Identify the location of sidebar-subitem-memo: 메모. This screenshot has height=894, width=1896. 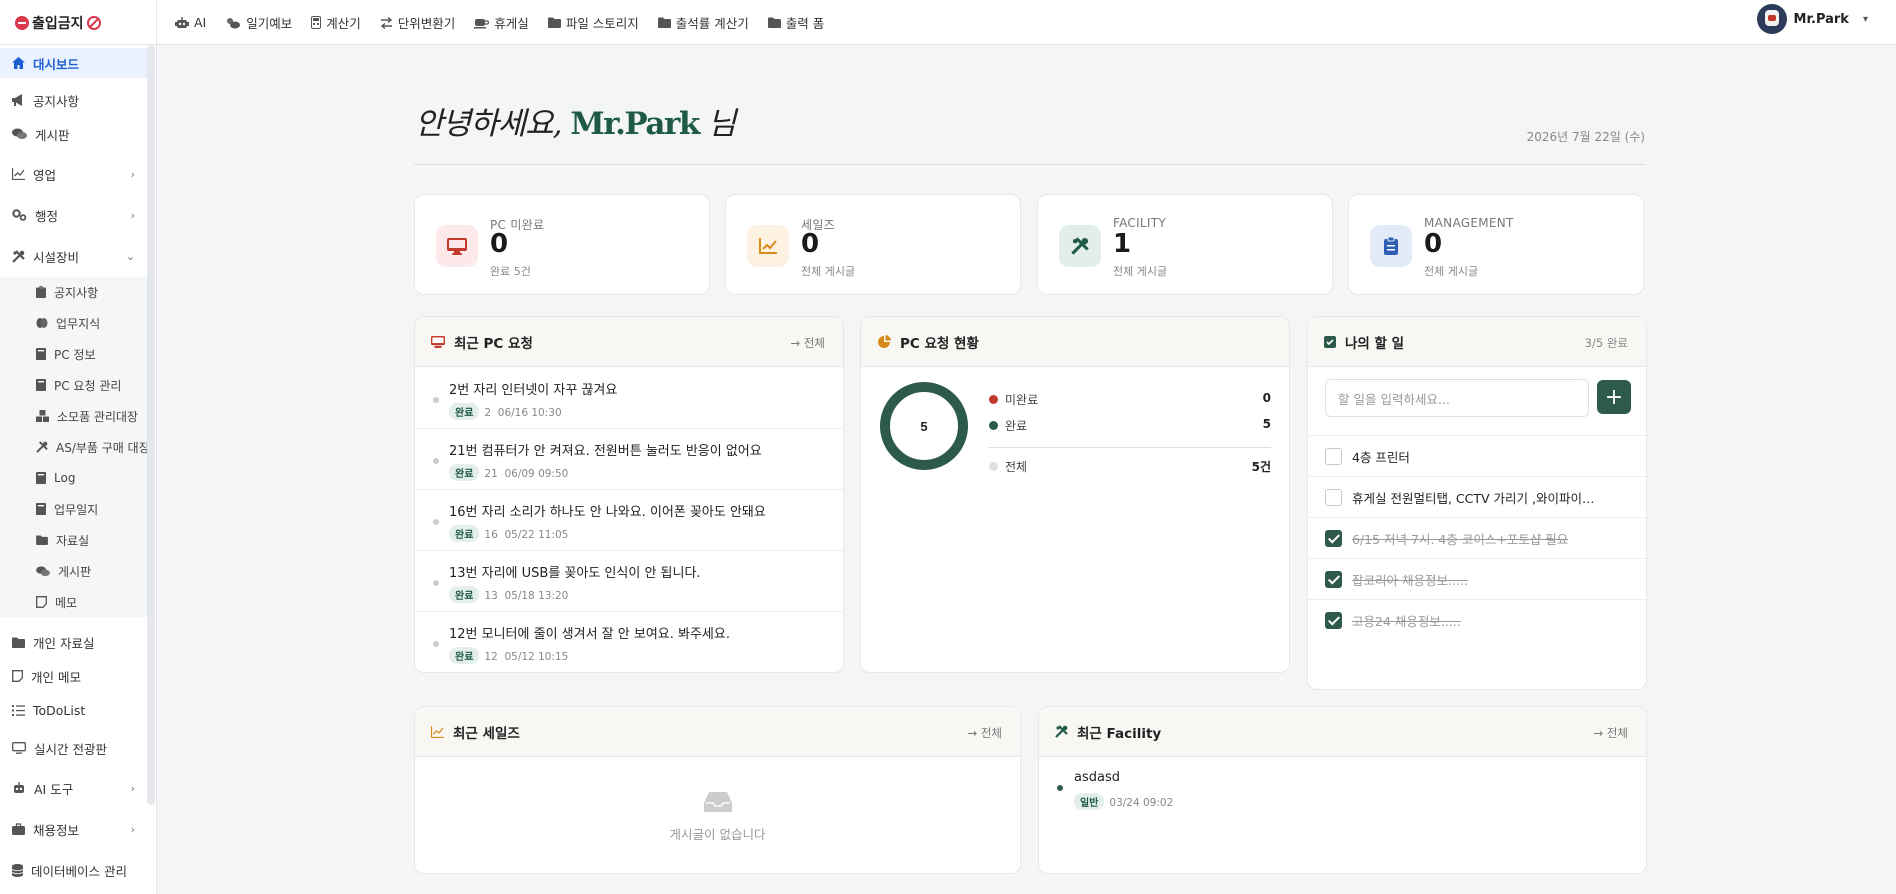
(73, 602).